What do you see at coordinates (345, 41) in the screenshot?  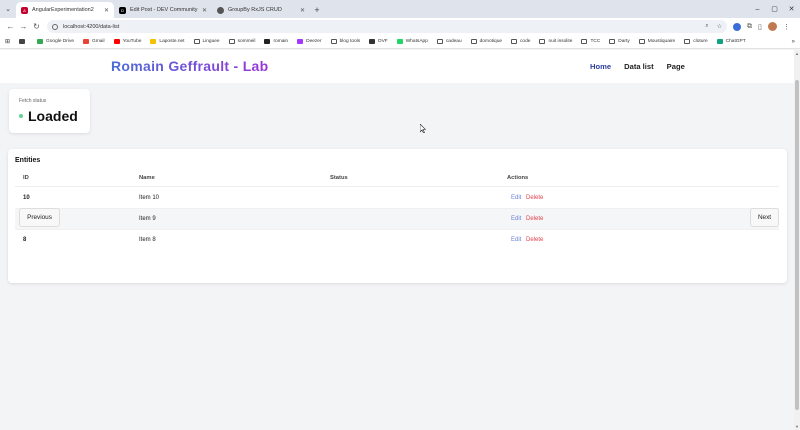 I see `bookmark-item: blog tools` at bounding box center [345, 41].